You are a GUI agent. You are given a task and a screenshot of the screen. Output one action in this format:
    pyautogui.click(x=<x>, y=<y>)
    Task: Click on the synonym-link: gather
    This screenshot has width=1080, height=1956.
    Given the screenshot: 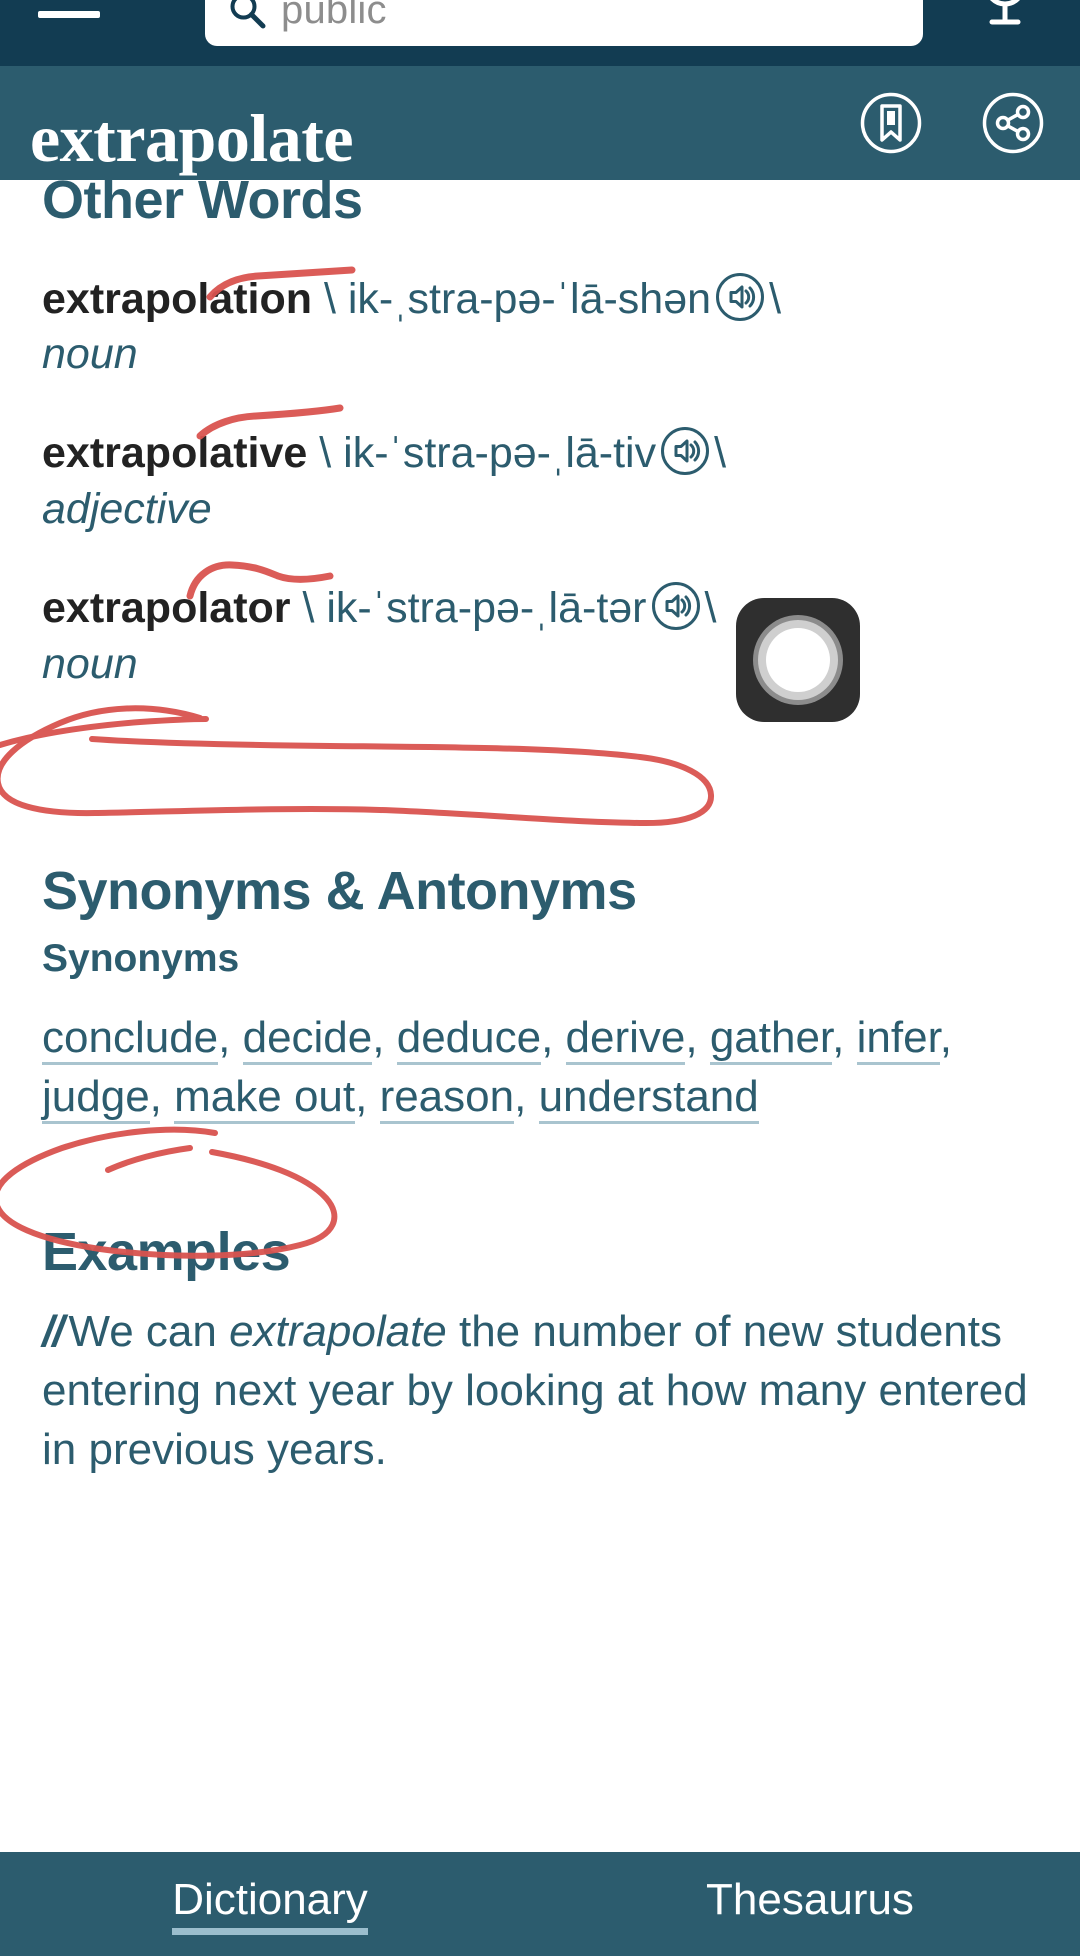 What is the action you would take?
    pyautogui.click(x=771, y=1039)
    